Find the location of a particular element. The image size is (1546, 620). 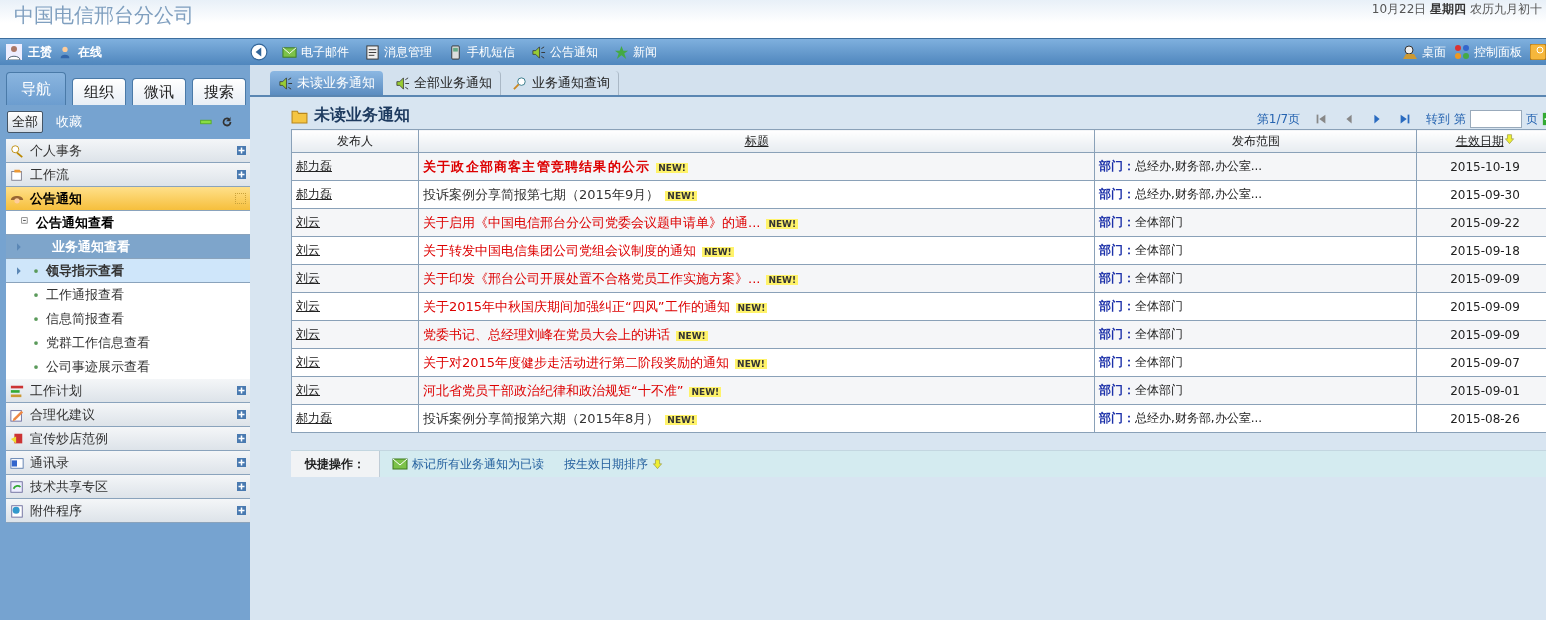

search-icon is located at coordinates (520, 83).